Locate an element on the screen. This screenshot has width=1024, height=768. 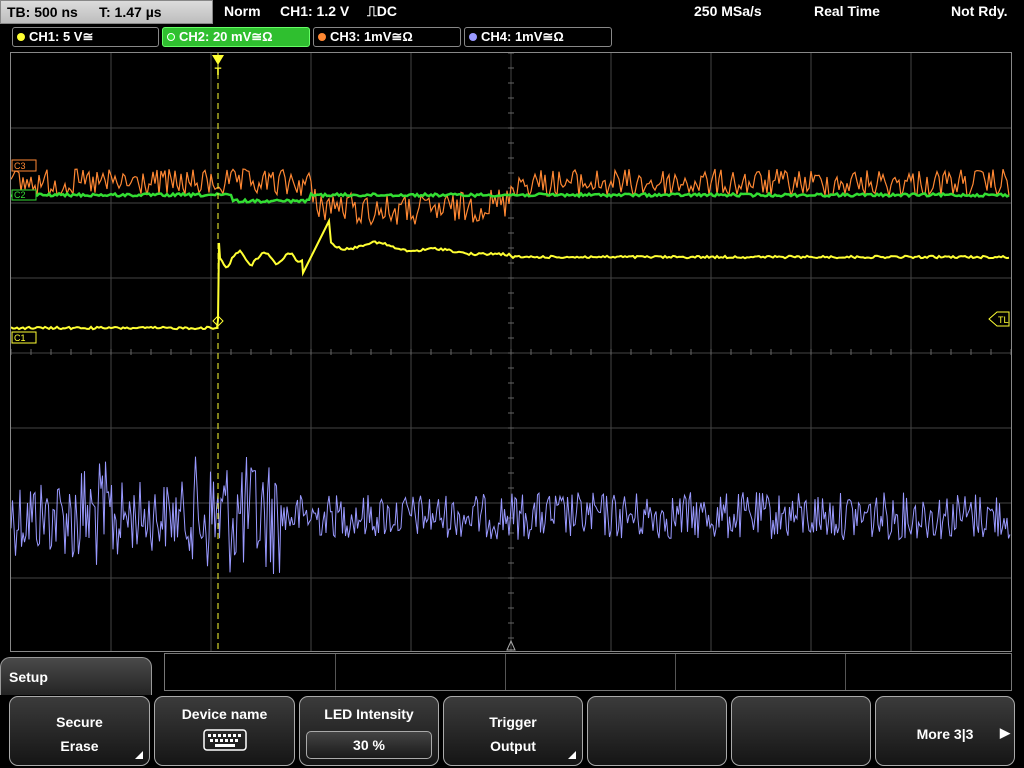
menu-title-tab: Setup is located at coordinates (76, 677).